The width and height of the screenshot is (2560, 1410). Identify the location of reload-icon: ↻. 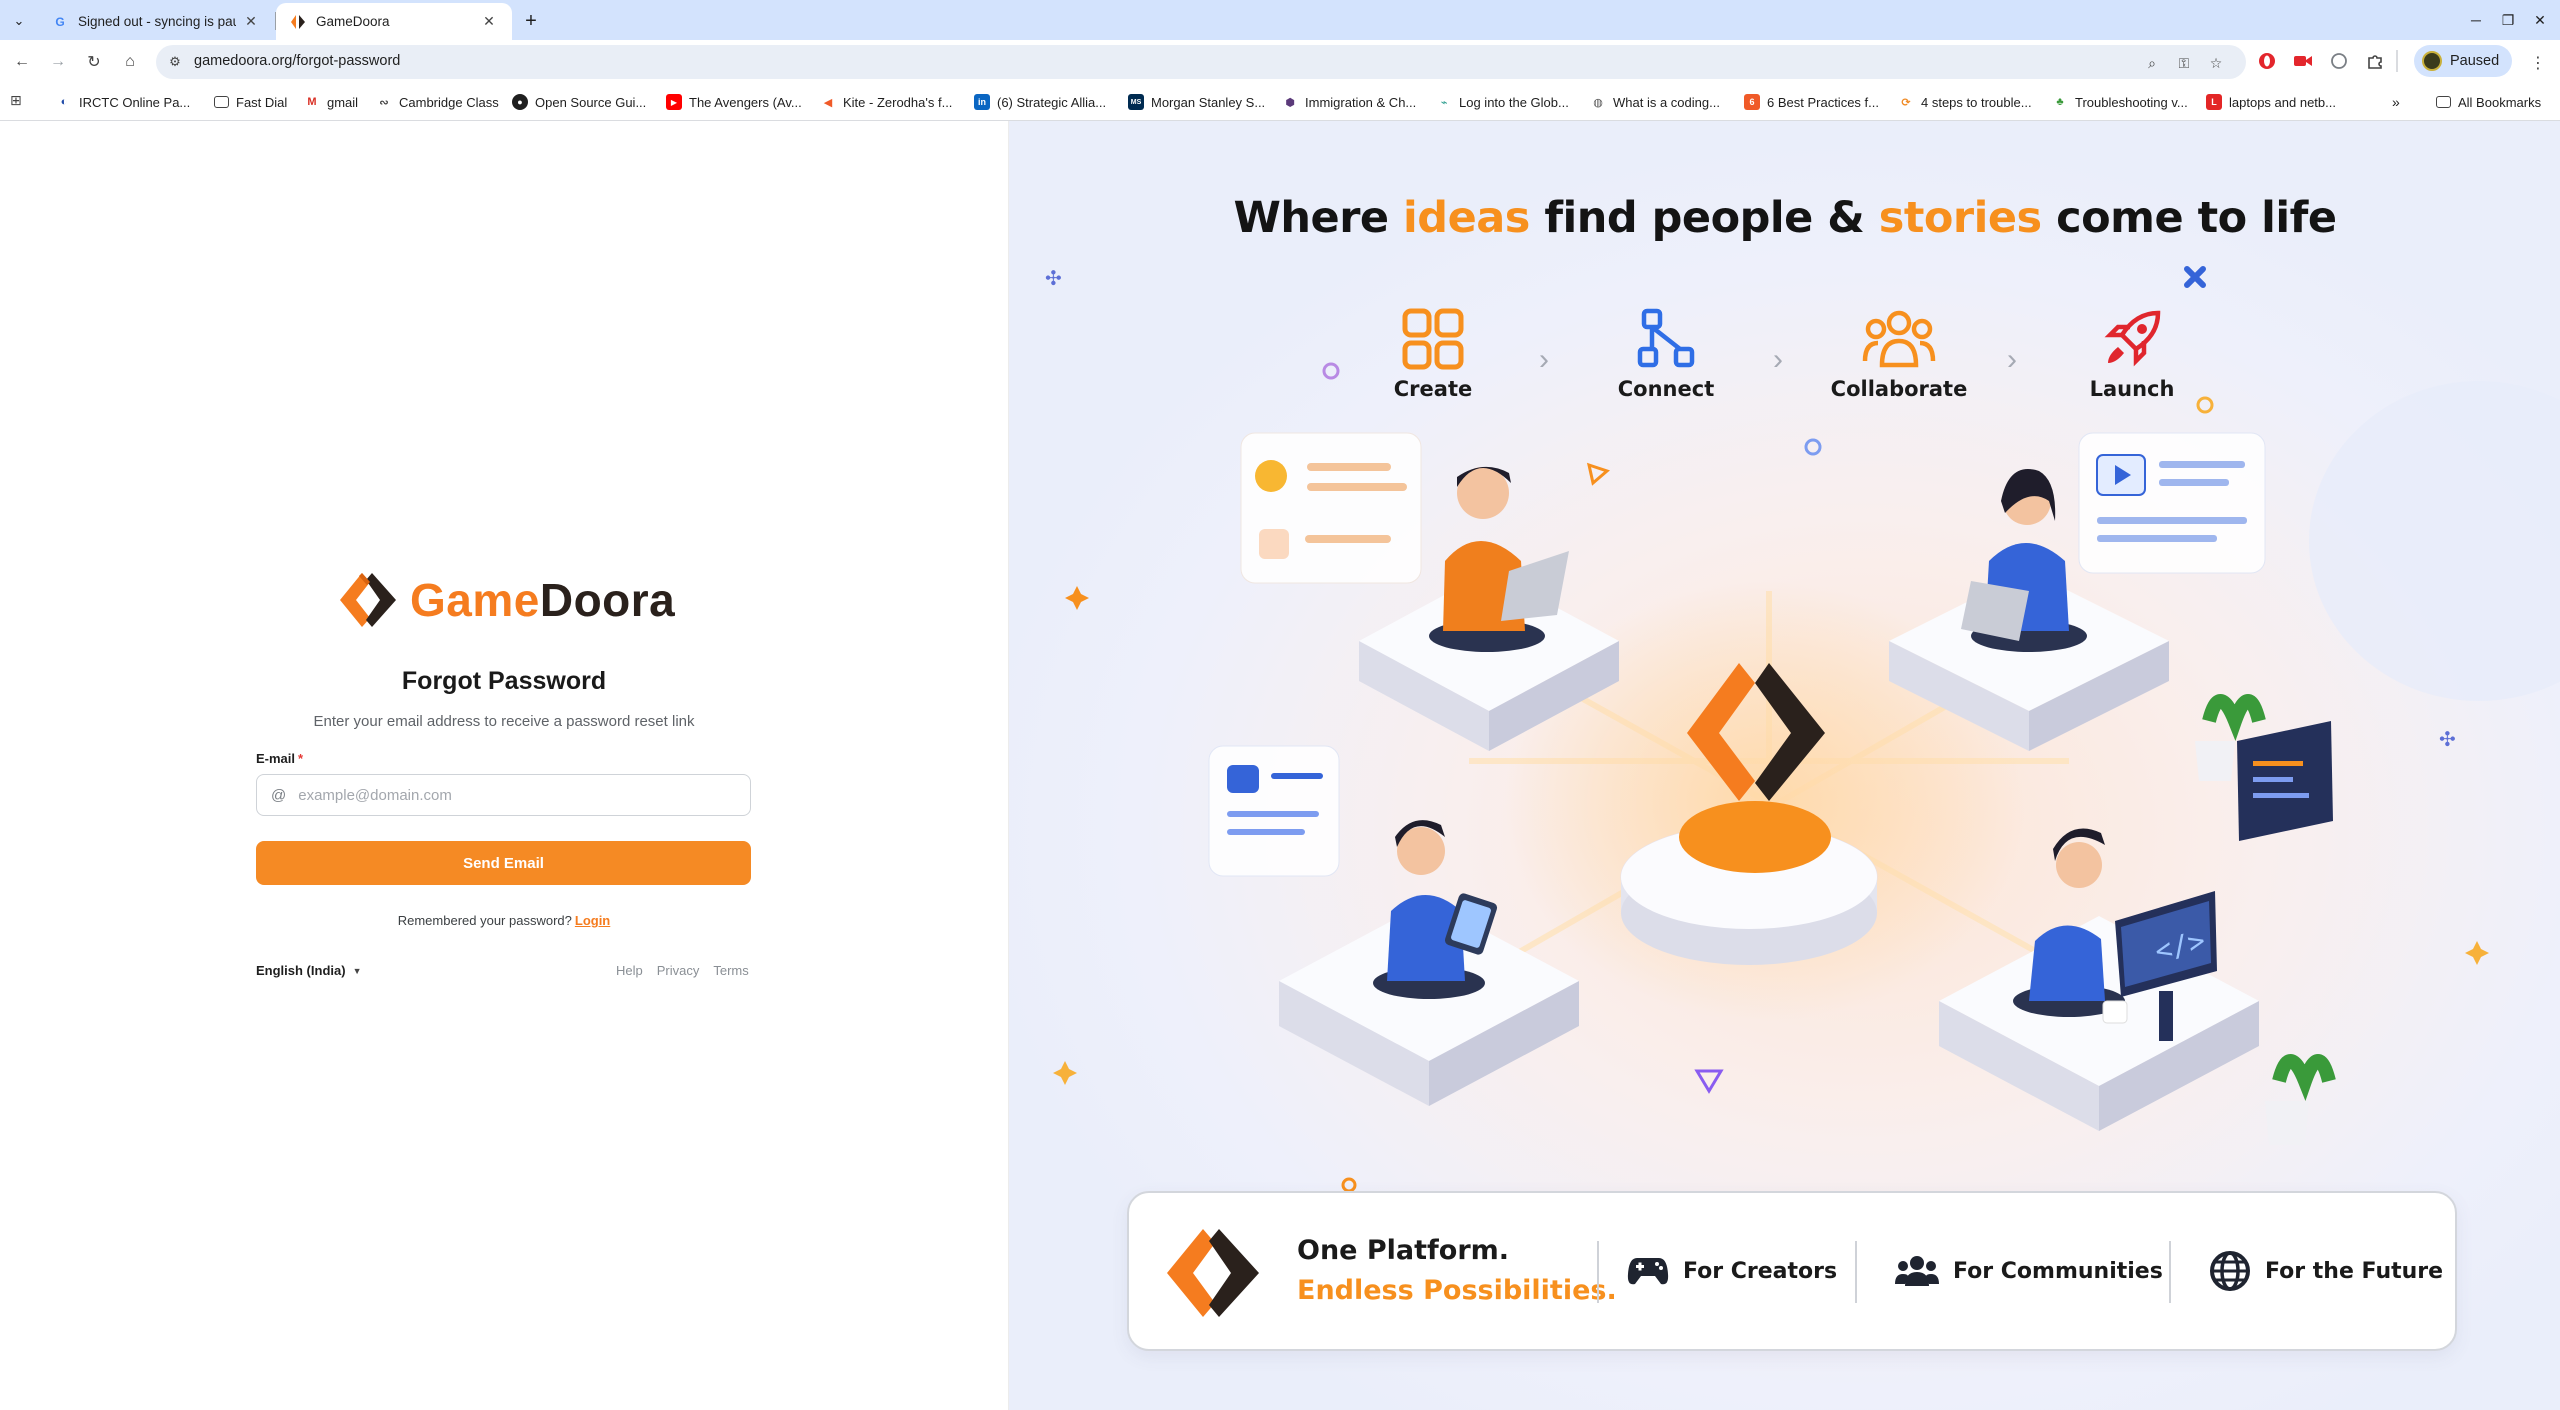
(94, 62).